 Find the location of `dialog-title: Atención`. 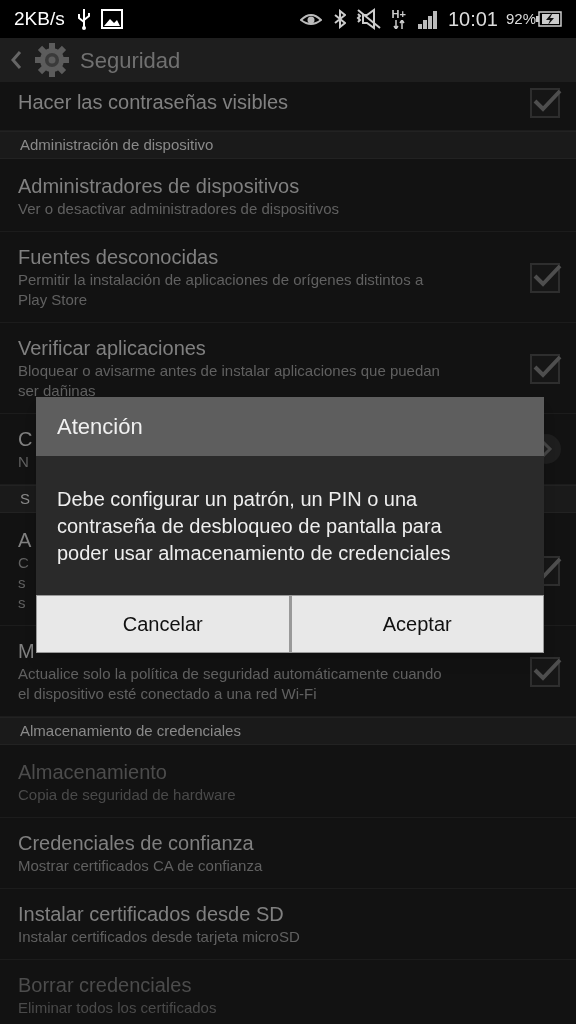

dialog-title: Atención is located at coordinates (100, 427).